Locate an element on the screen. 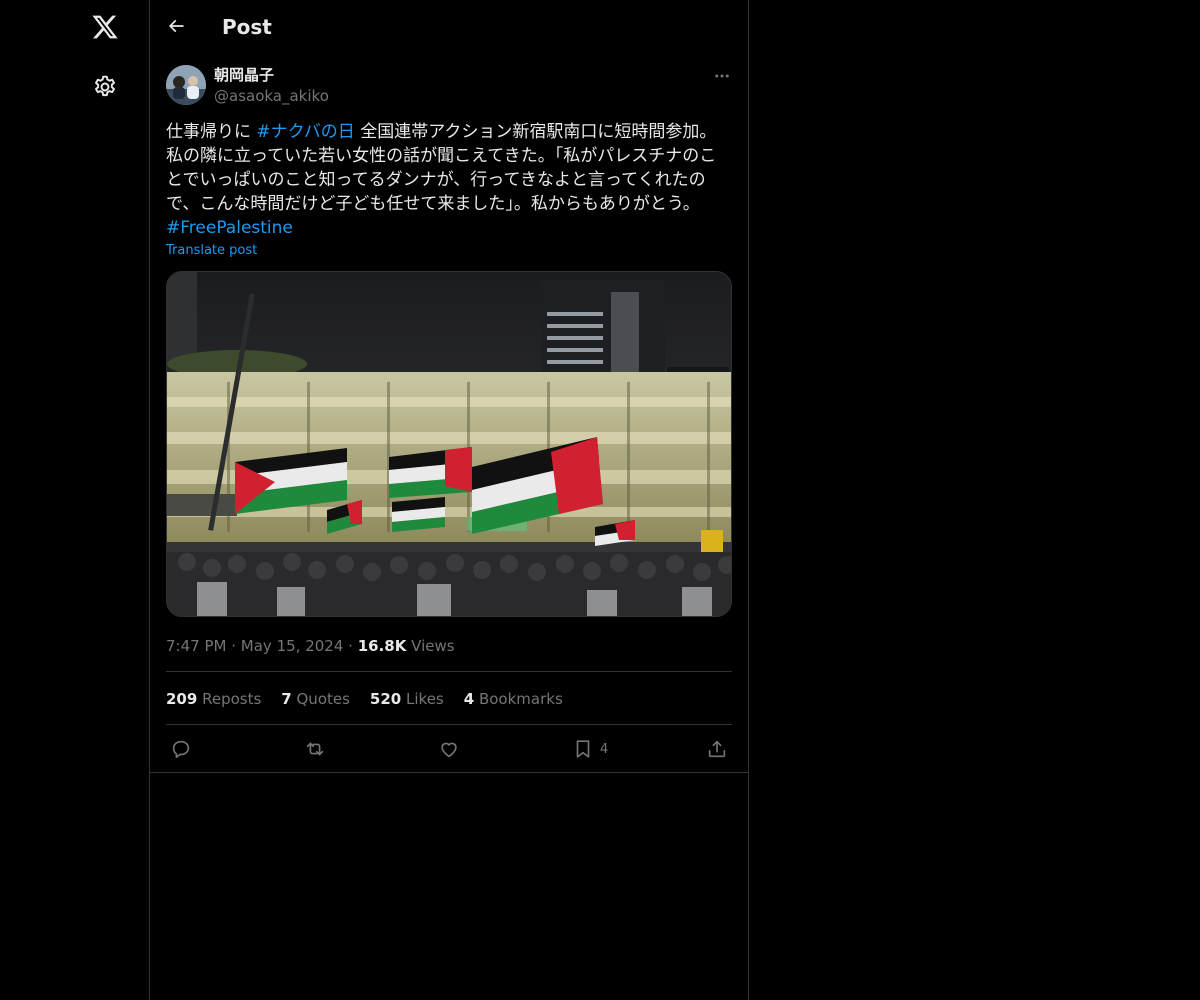  bookmark-action-count: 4 is located at coordinates (604, 749).